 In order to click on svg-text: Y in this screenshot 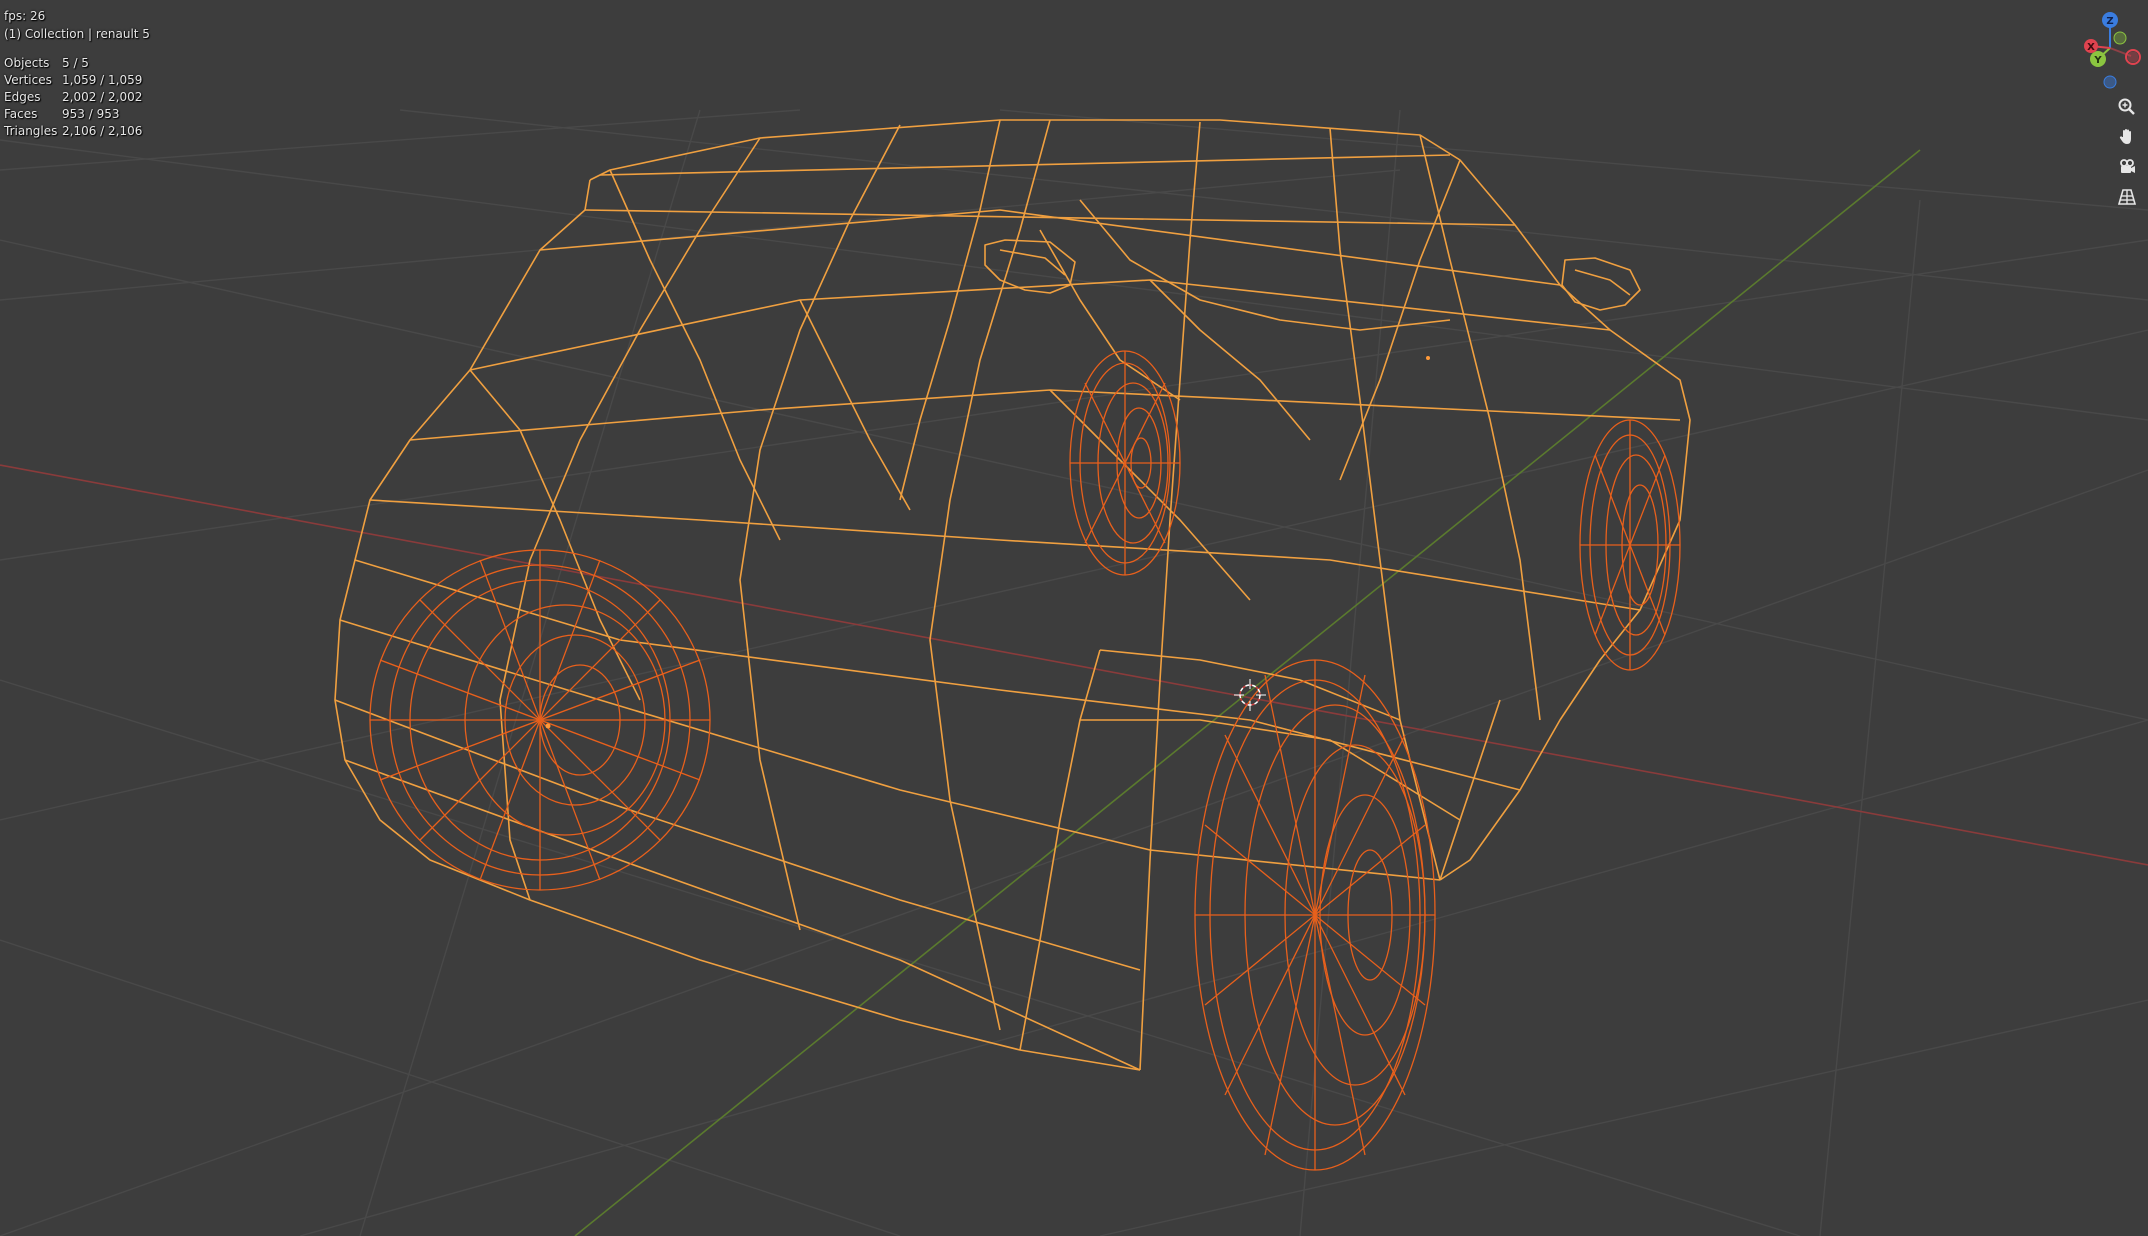, I will do `click(2097, 60)`.